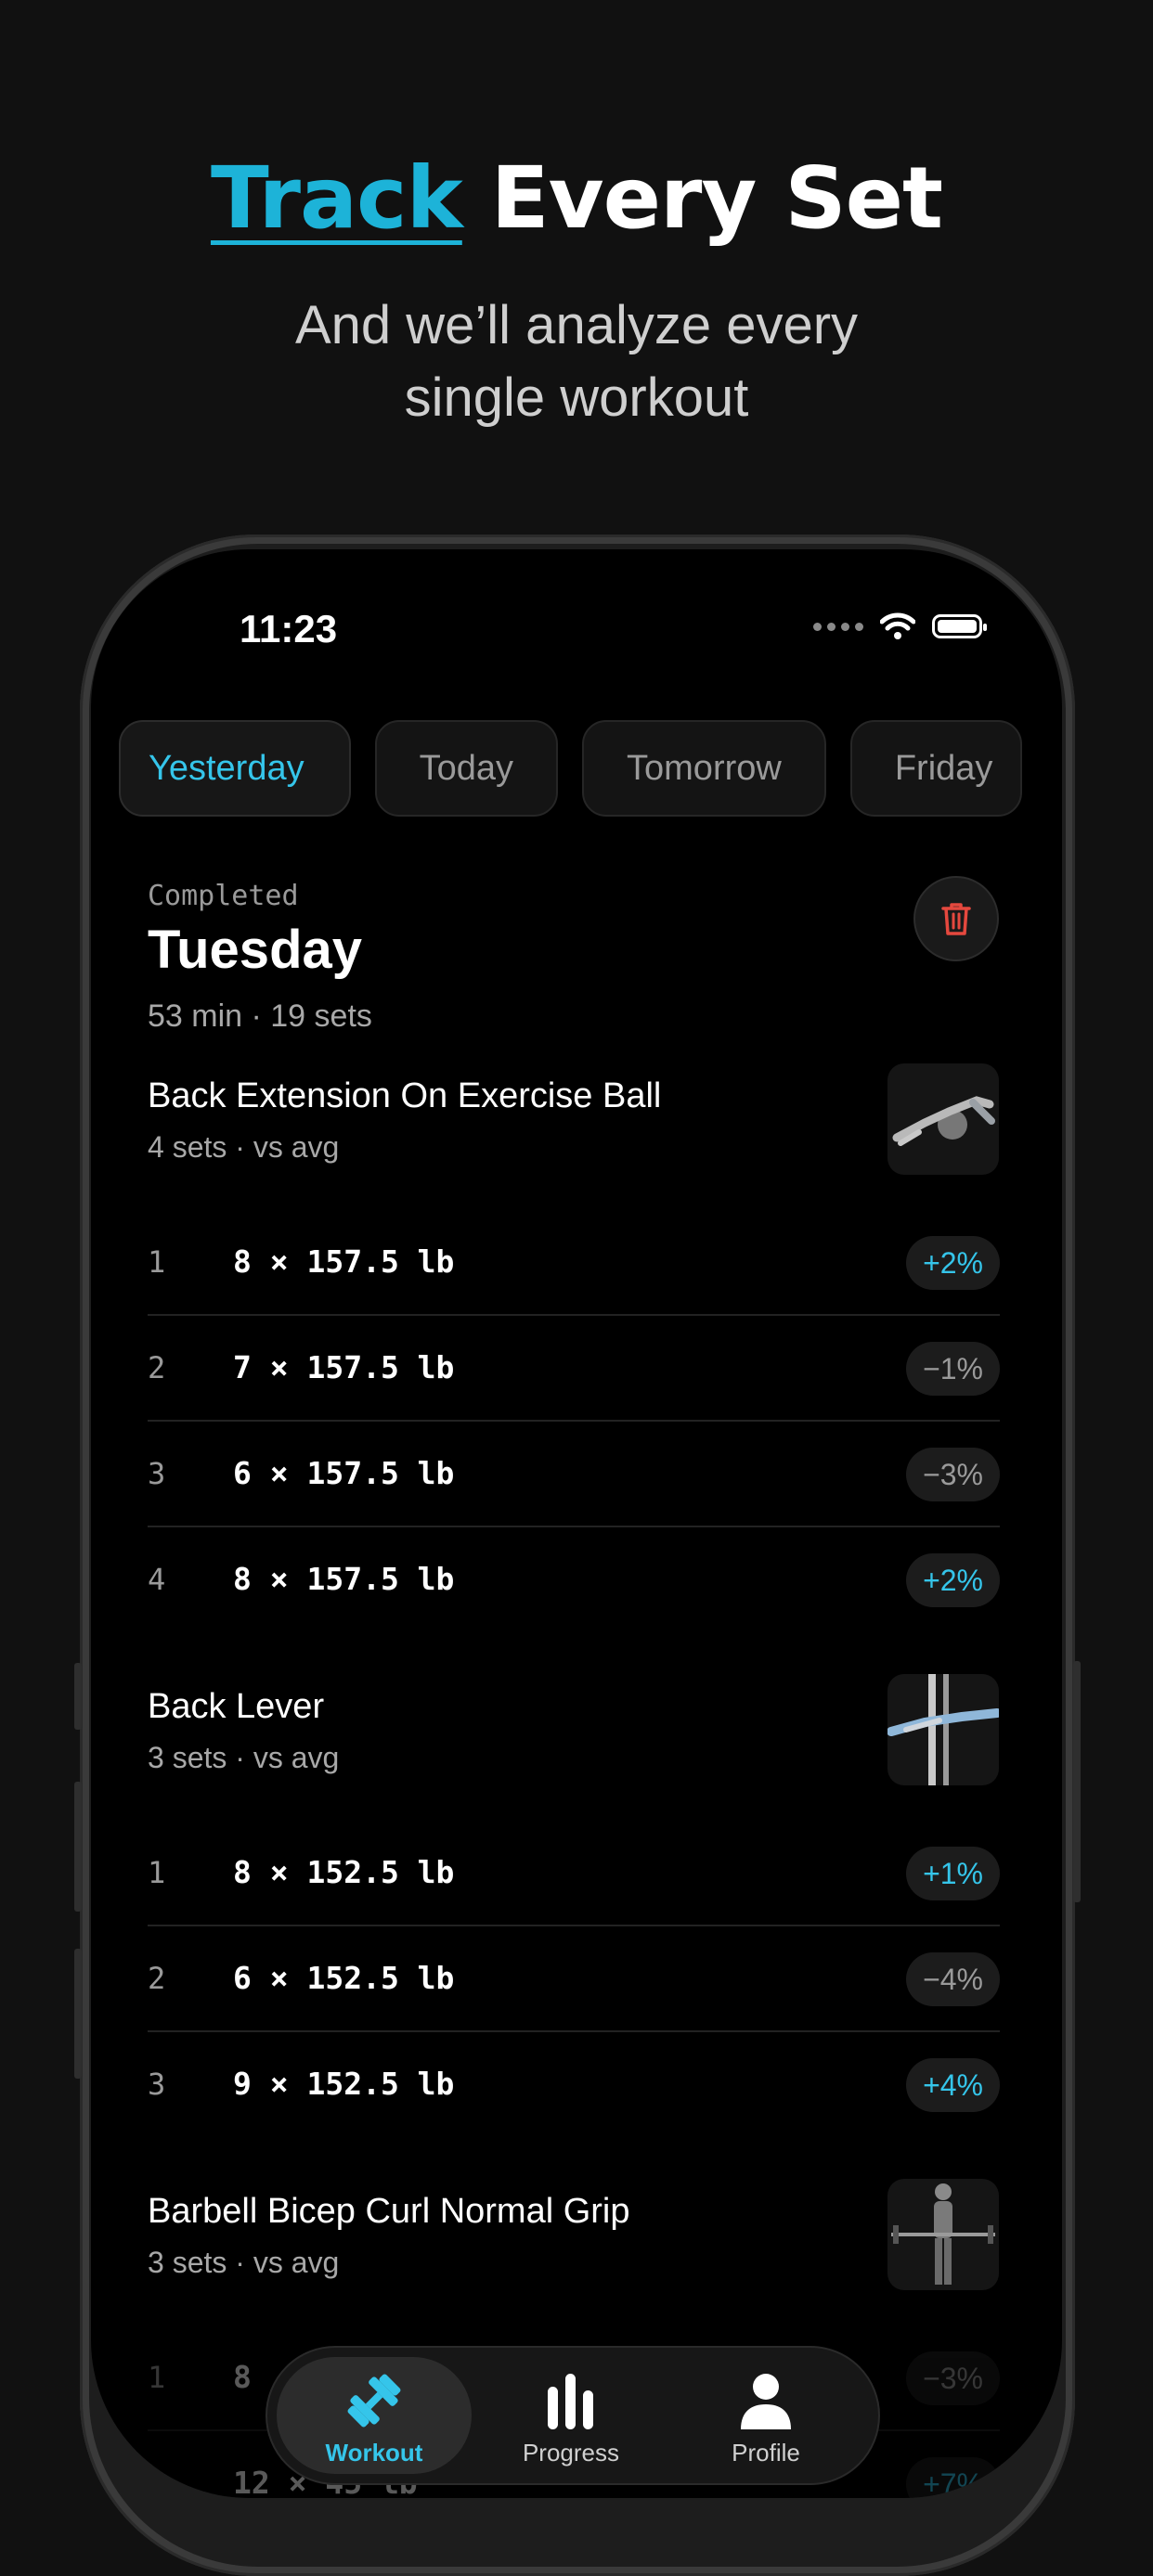 This screenshot has width=1153, height=2576. I want to click on set-row: 3 9 × 152.5 lb +4%, so click(574, 2084).